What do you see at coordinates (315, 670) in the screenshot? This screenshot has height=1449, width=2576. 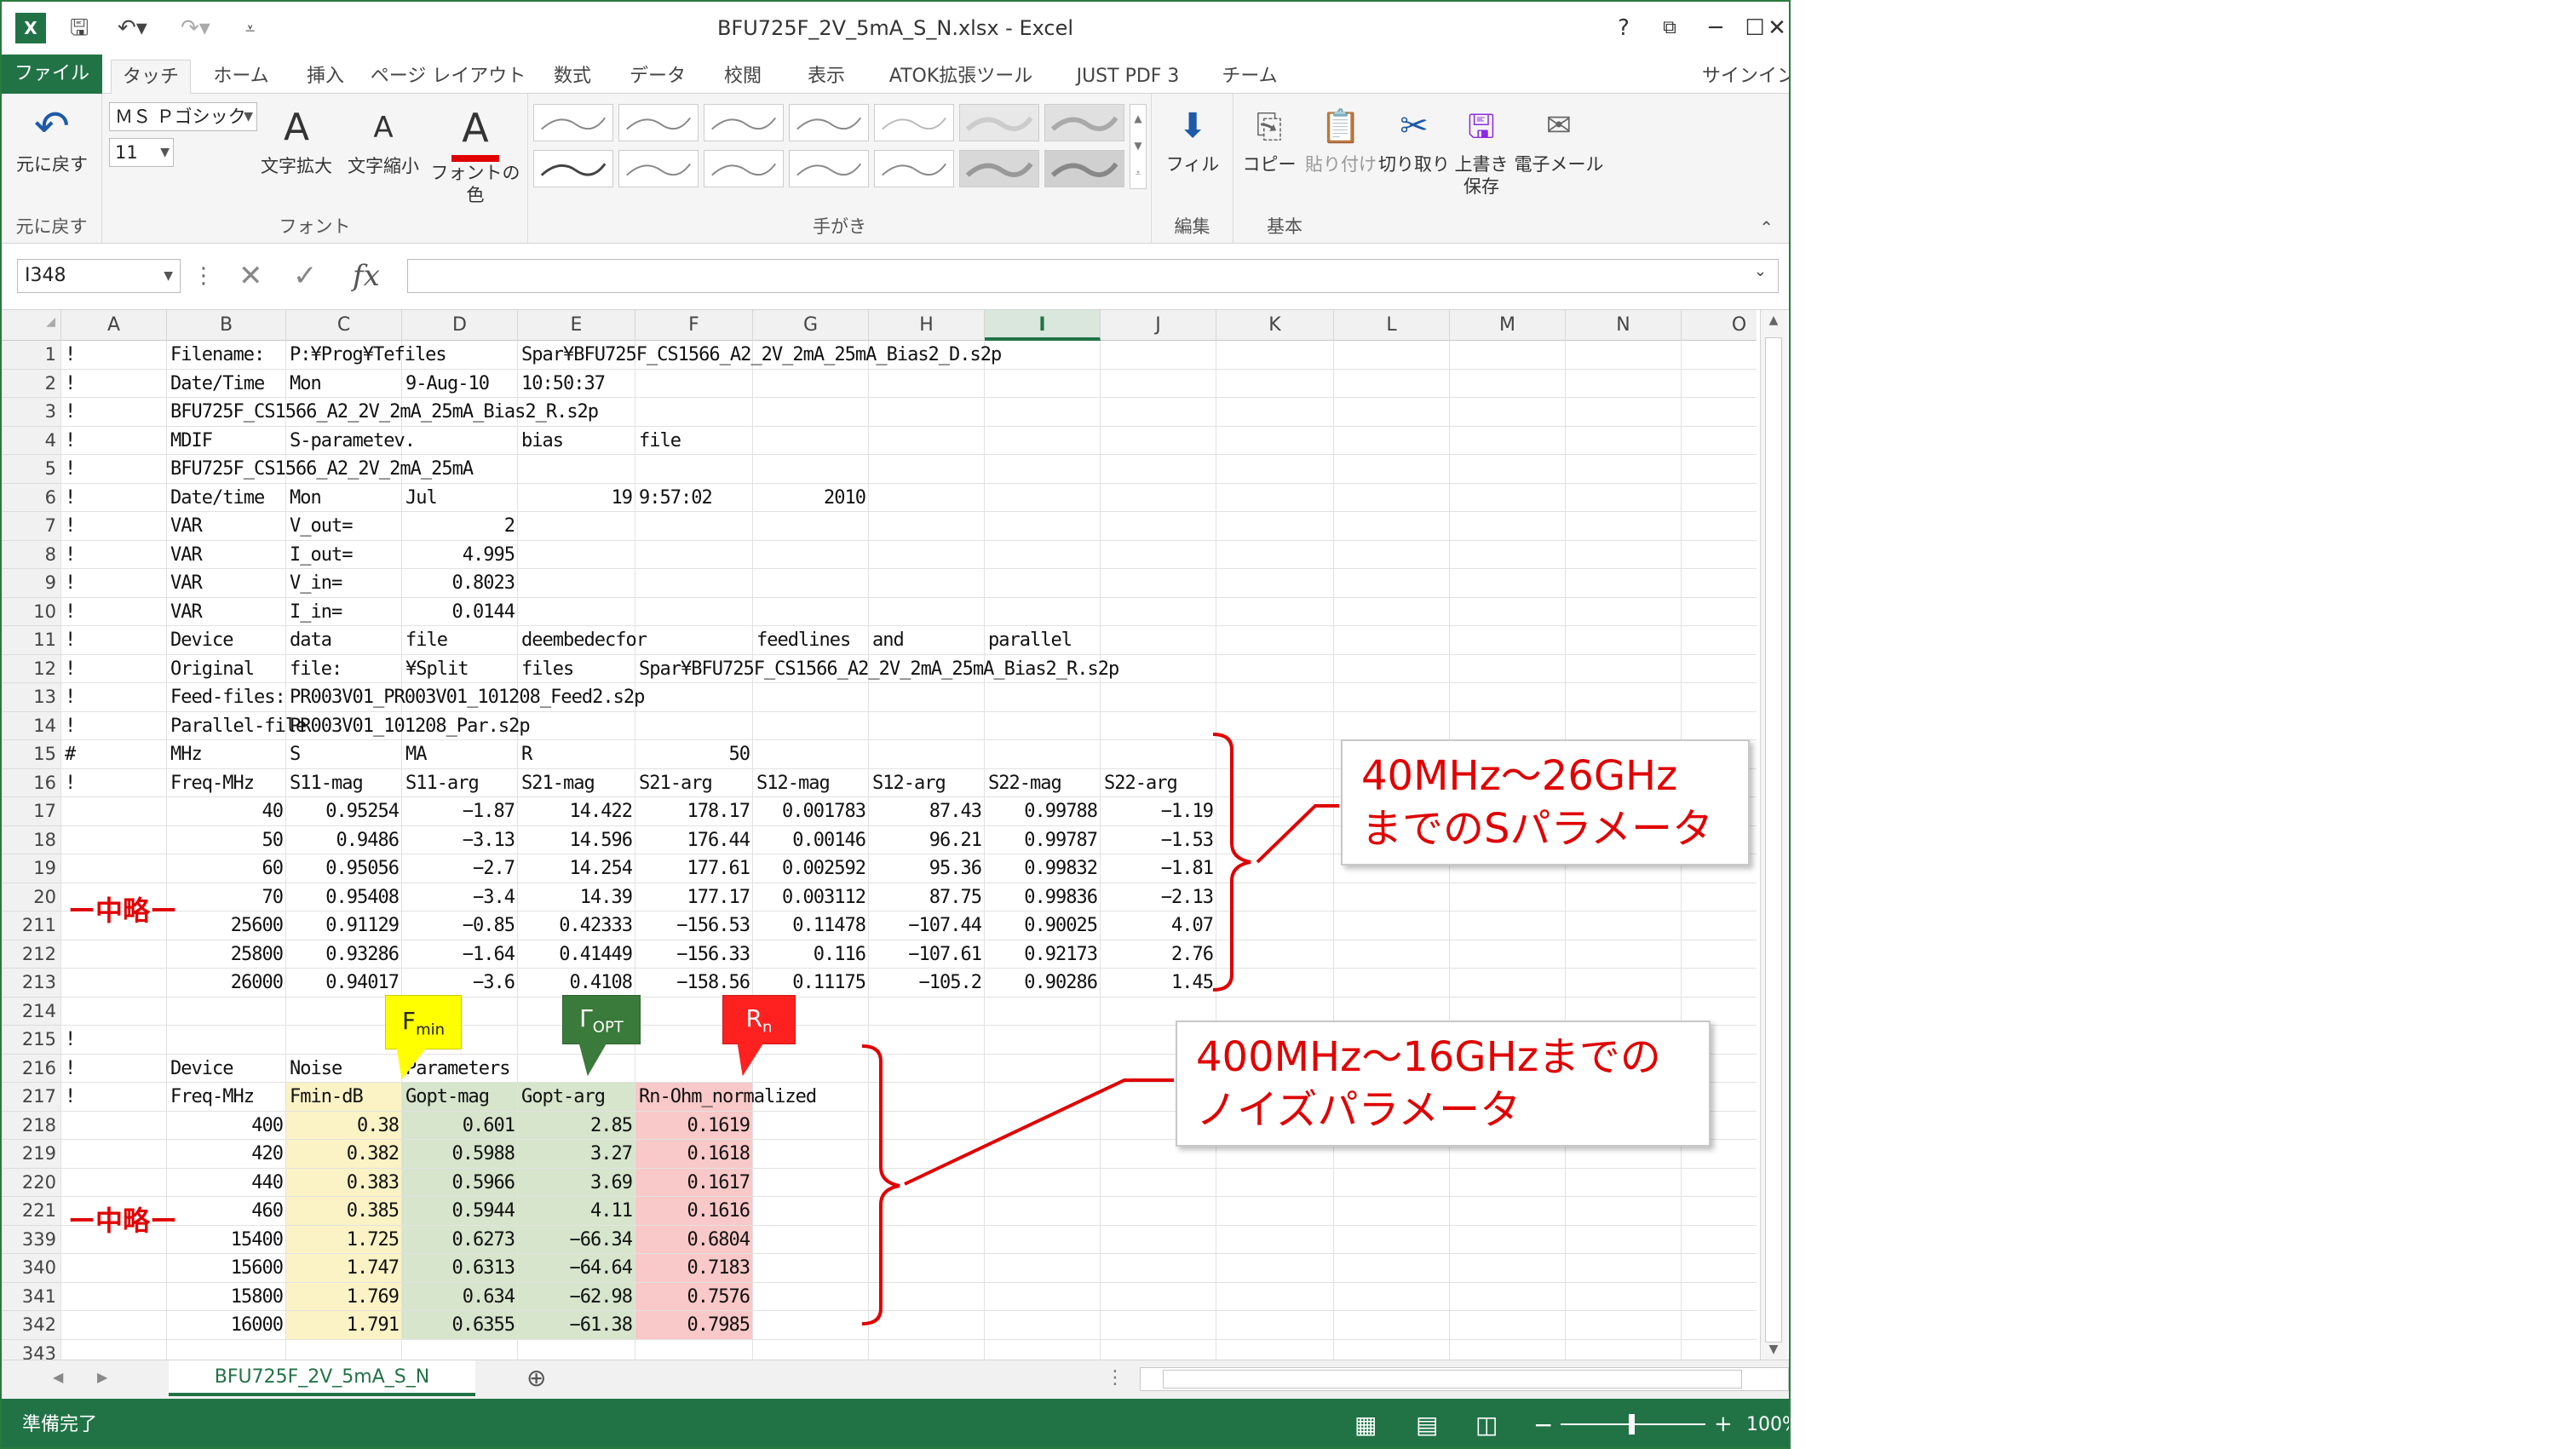 I see `cell-c12: file:` at bounding box center [315, 670].